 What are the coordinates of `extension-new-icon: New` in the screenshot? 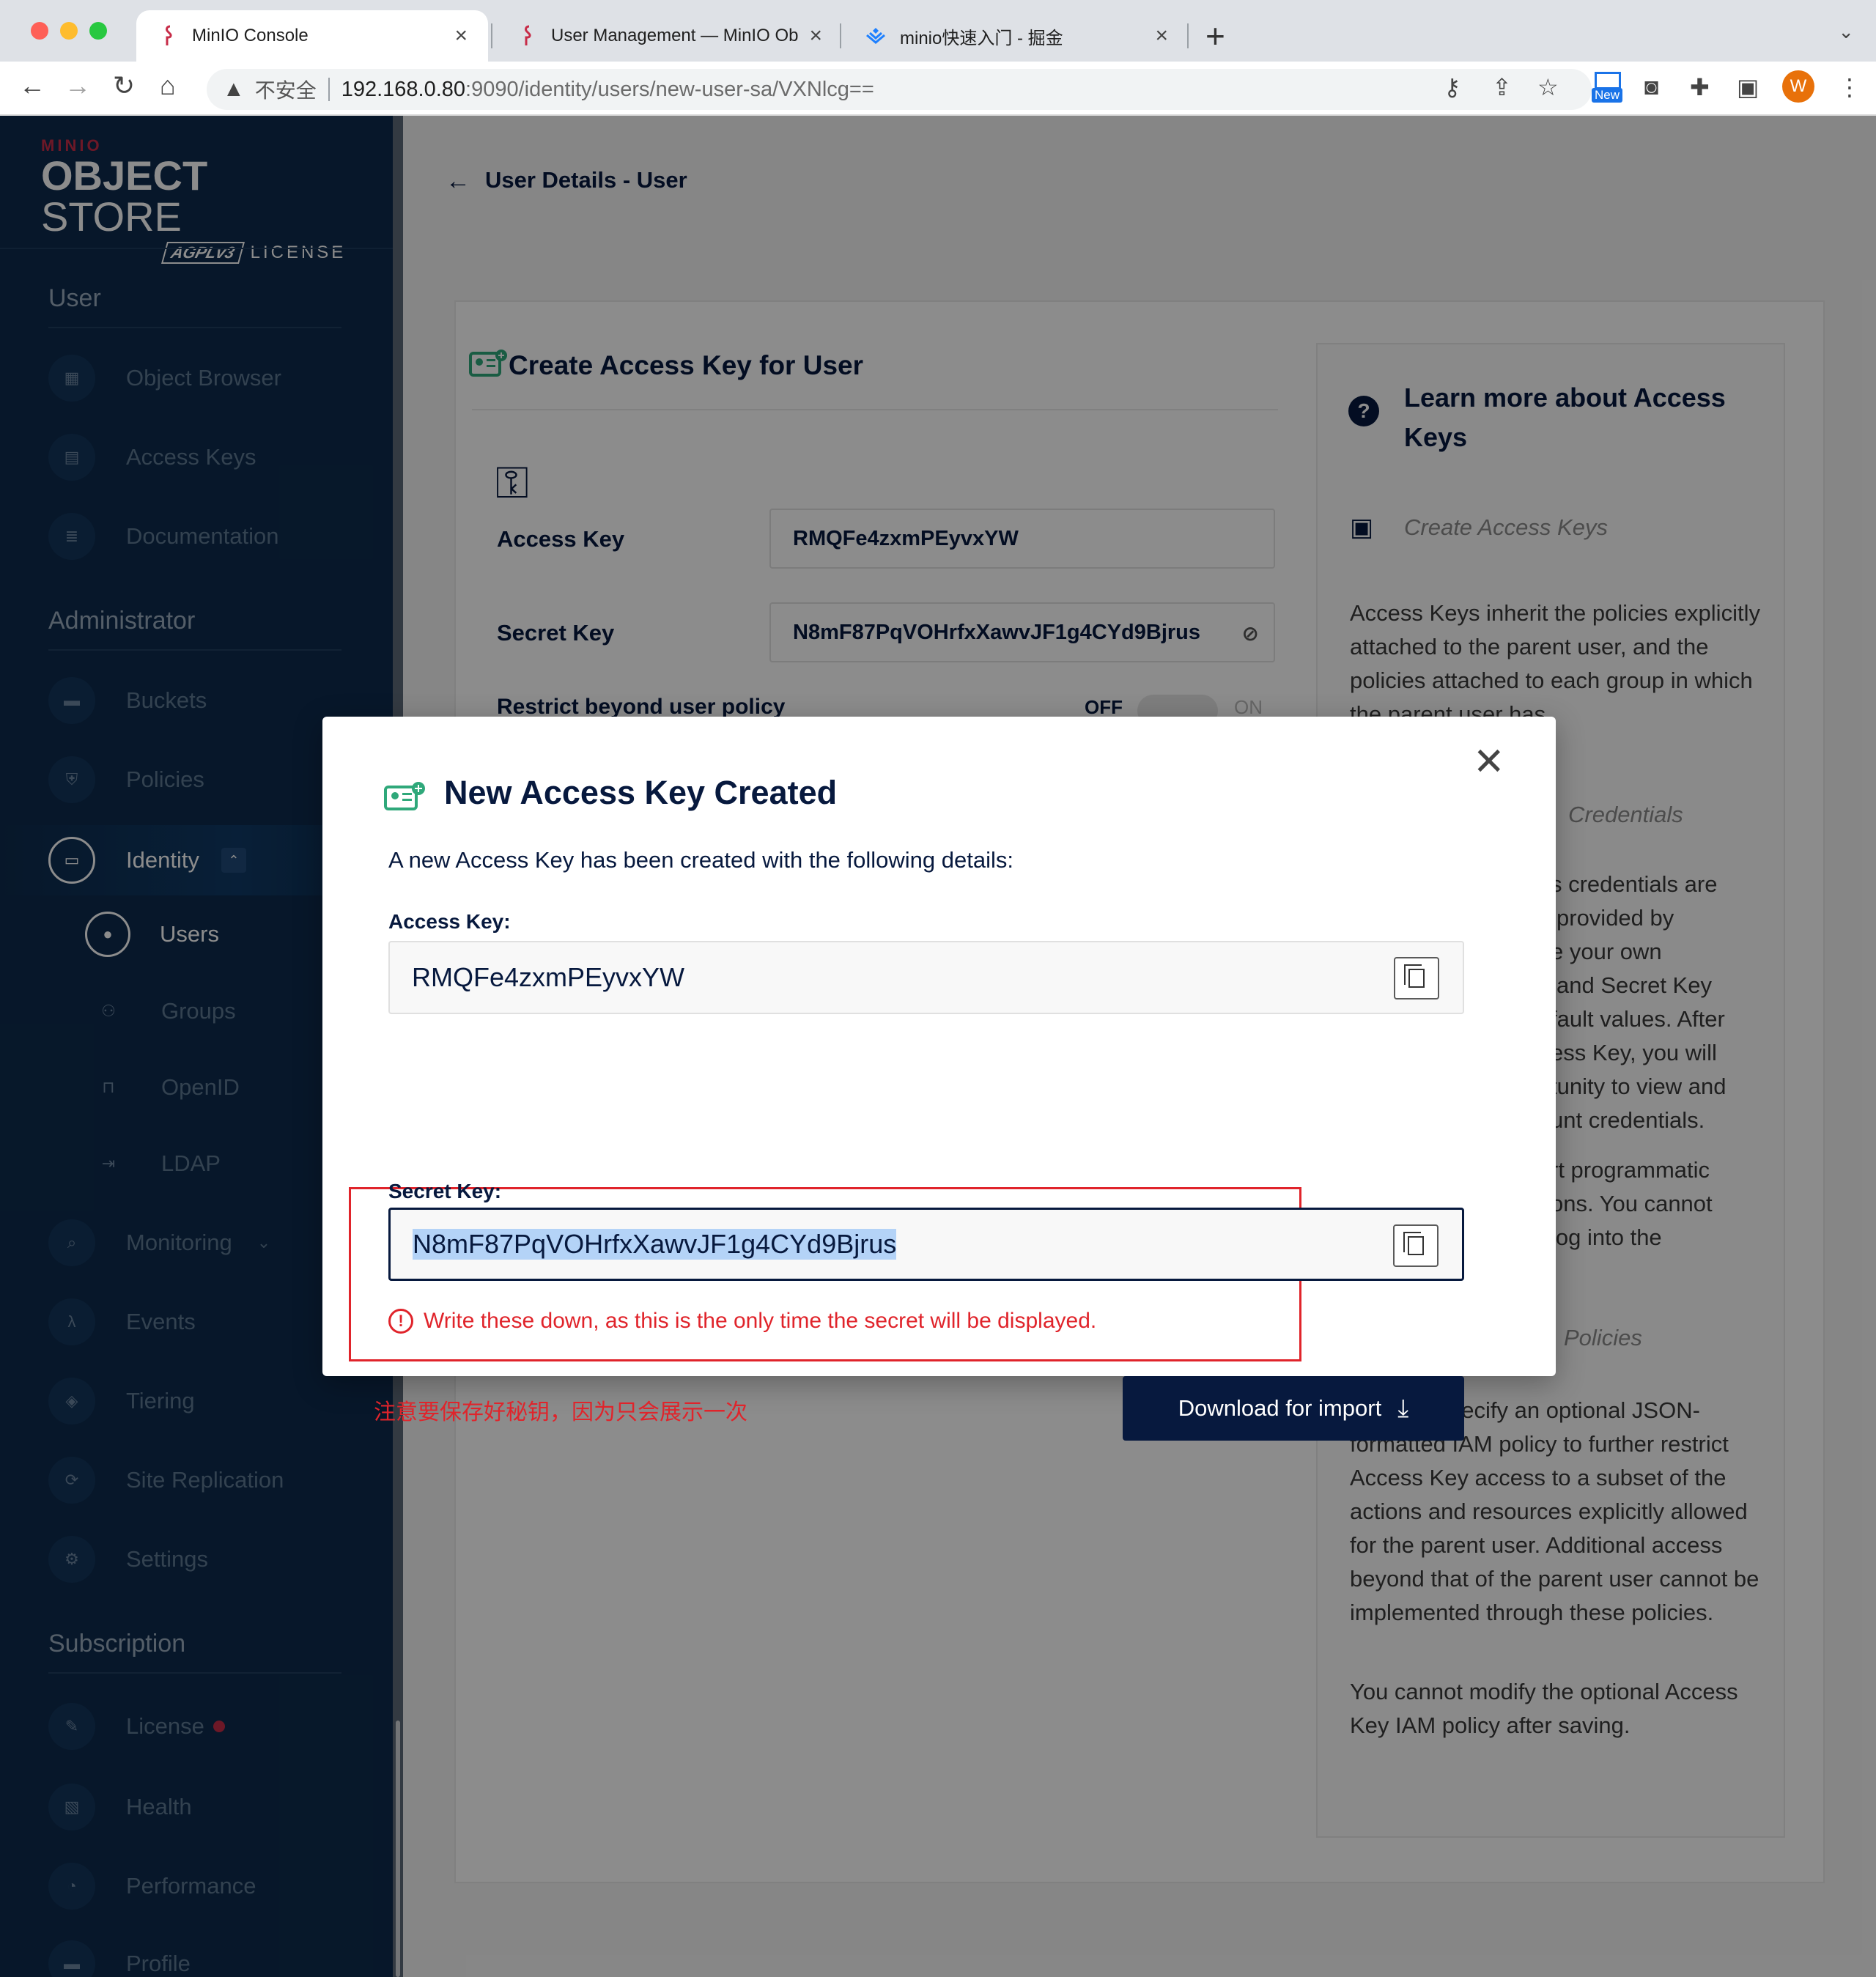 It's located at (1608, 88).